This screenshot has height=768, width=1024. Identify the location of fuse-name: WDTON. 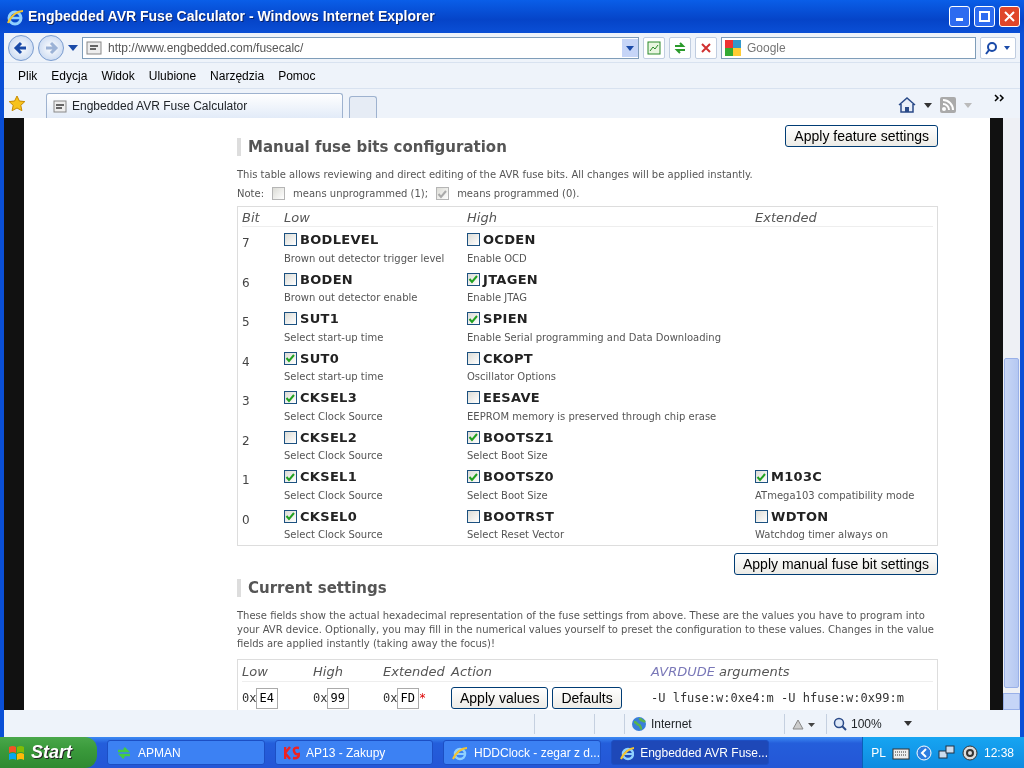
(800, 516).